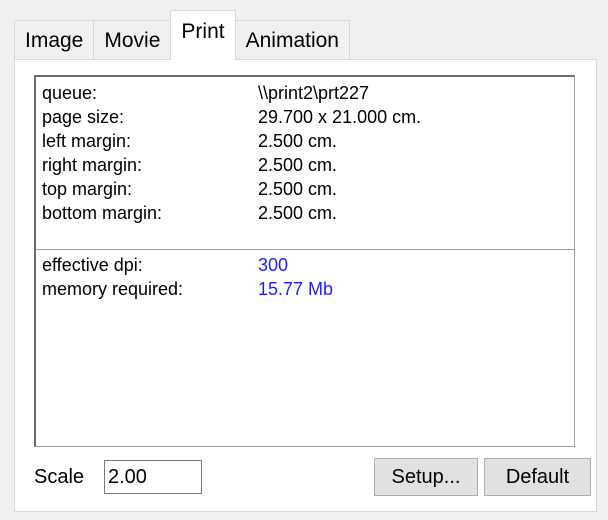 This screenshot has height=520, width=608. Describe the element at coordinates (298, 189) in the screenshot. I see `top-margin-value: 2.500 cm.` at that location.